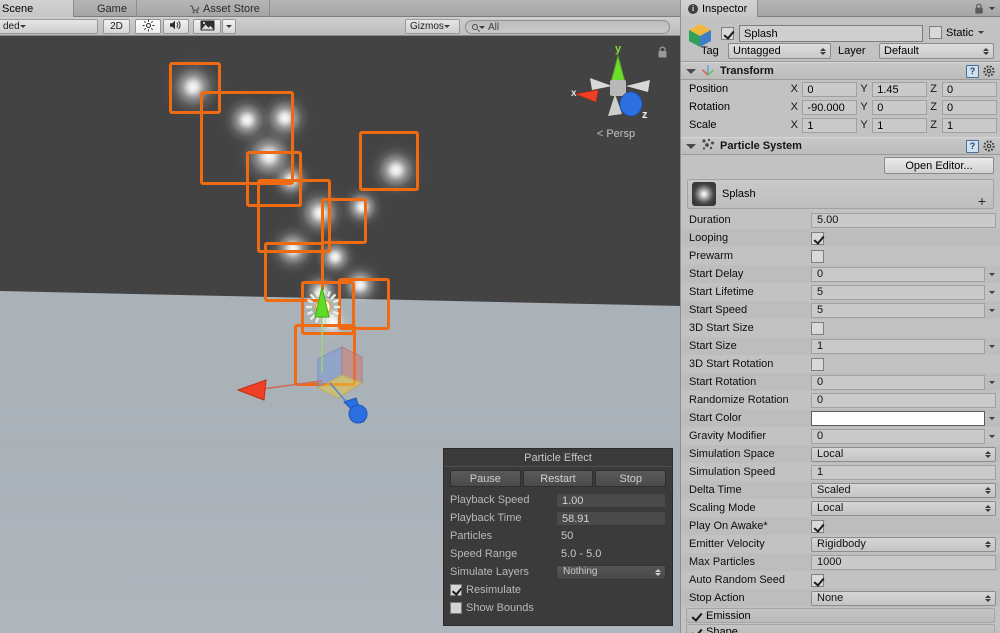 The width and height of the screenshot is (1000, 633). Describe the element at coordinates (840, 328) in the screenshot. I see `particle-property-row: 3D Start Size` at that location.